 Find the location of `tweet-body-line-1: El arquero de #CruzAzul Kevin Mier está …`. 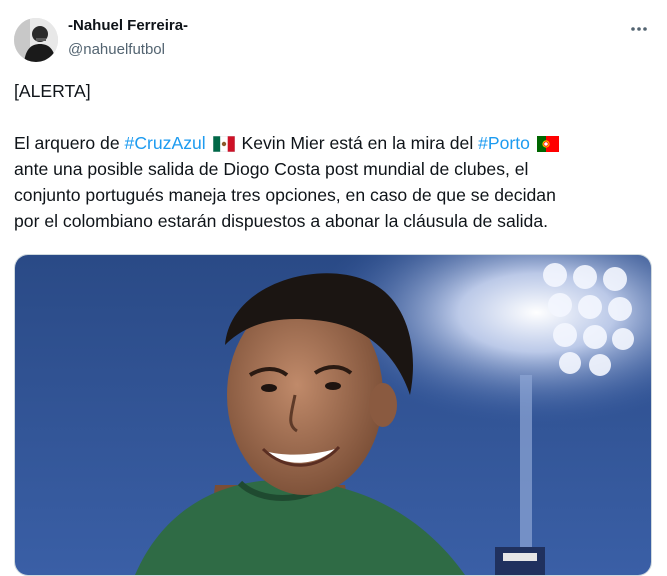

tweet-body-line-1: El arquero de #CruzAzul Kevin Mier está … is located at coordinates (334, 143).